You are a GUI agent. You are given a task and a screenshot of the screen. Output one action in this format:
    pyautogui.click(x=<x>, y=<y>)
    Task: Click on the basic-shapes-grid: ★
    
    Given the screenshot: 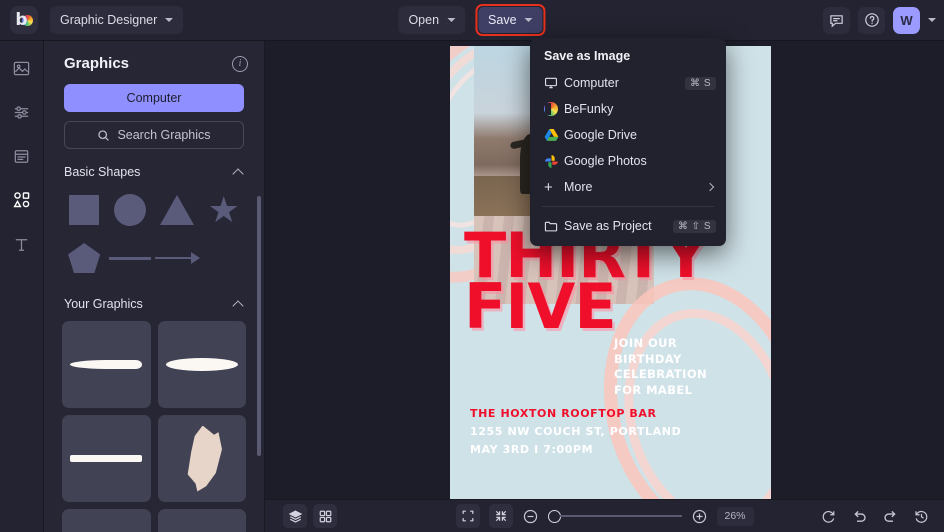 What is the action you would take?
    pyautogui.click(x=154, y=233)
    